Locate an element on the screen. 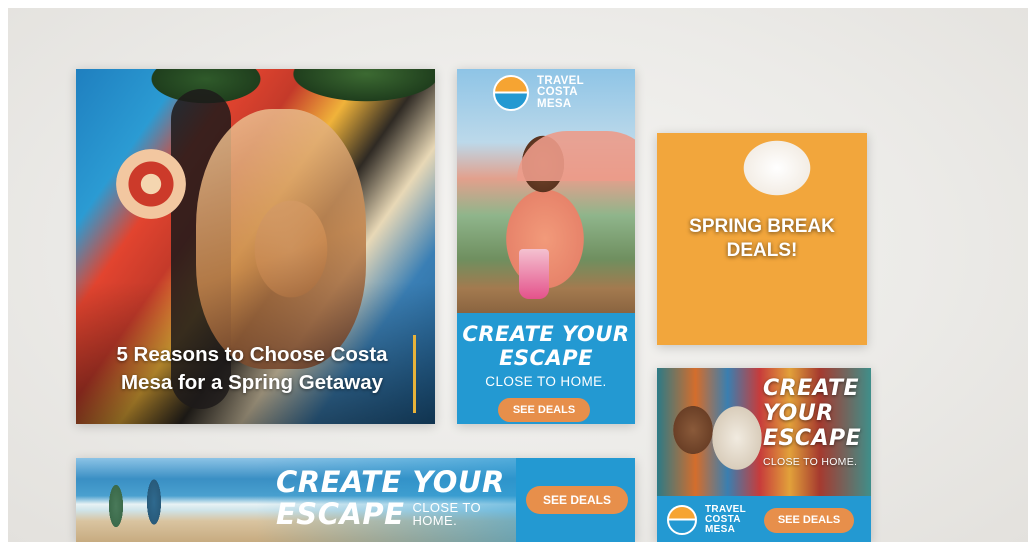 This screenshot has width=1028, height=542. banner-headline: CREATE YOUR ESCAPE CLOSE TO HOME. is located at coordinates (390, 498).